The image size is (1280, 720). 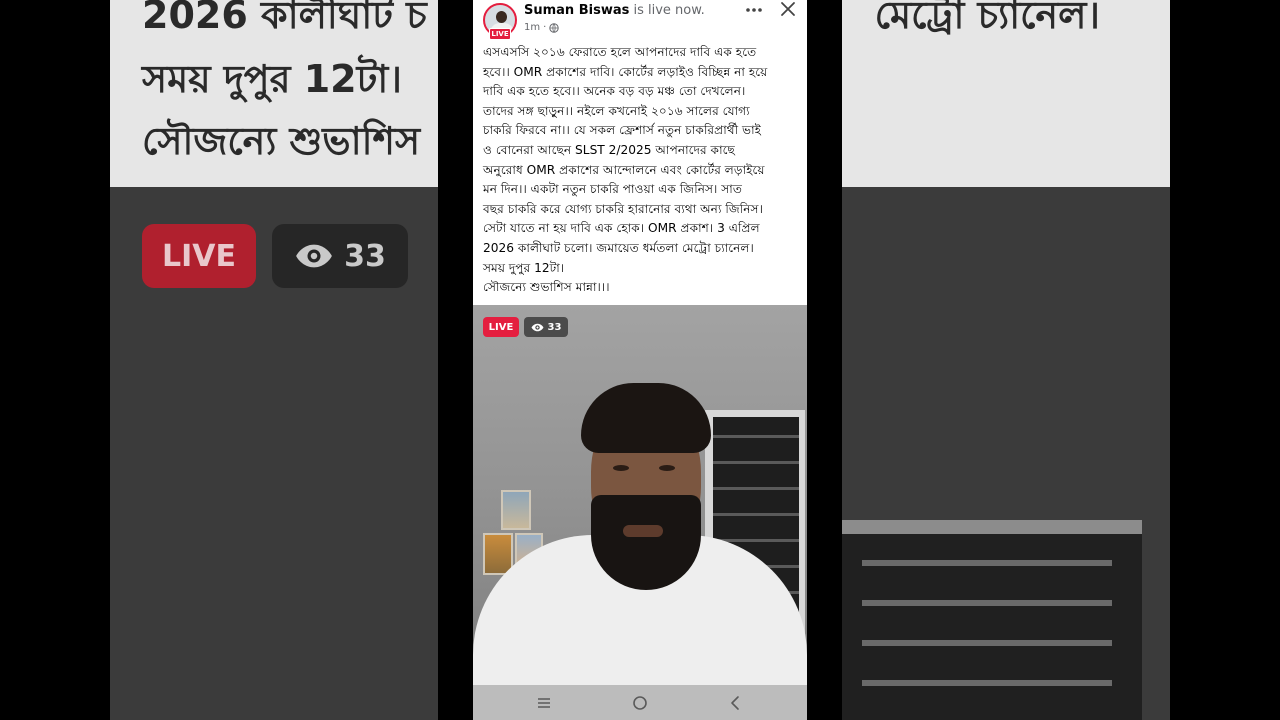 I want to click on caption-line: সময় দুপুর 12টা।, so click(x=524, y=267).